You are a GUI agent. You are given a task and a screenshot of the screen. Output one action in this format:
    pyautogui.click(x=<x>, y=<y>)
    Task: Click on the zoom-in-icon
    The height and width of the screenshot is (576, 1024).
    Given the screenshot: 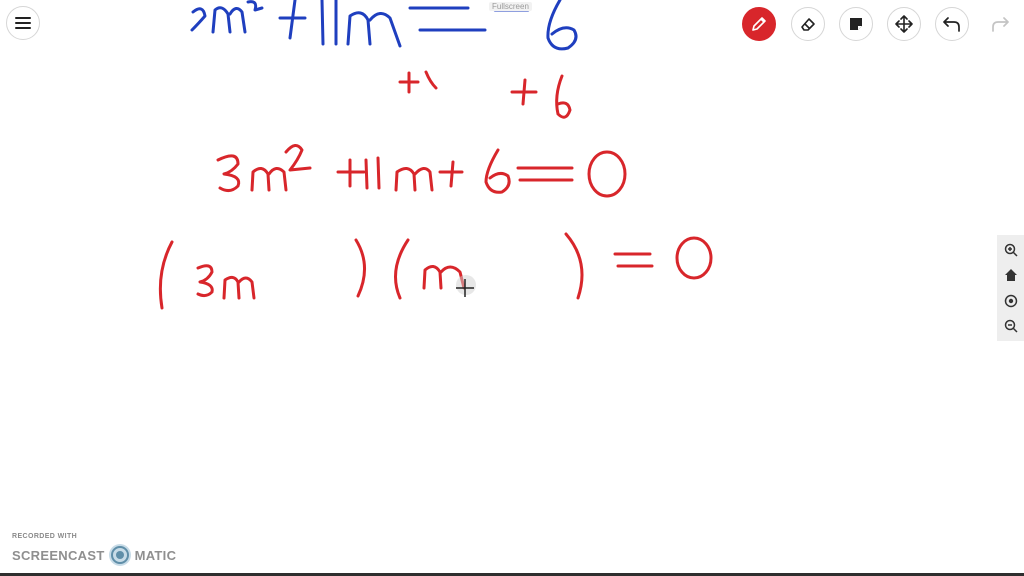 What is the action you would take?
    pyautogui.click(x=1011, y=250)
    